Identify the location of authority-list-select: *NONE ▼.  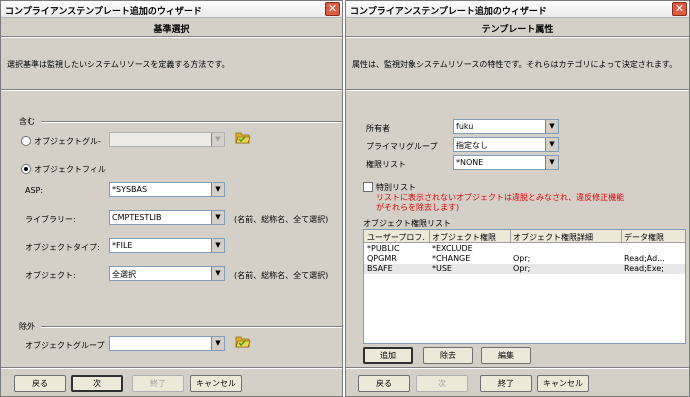
(506, 162).